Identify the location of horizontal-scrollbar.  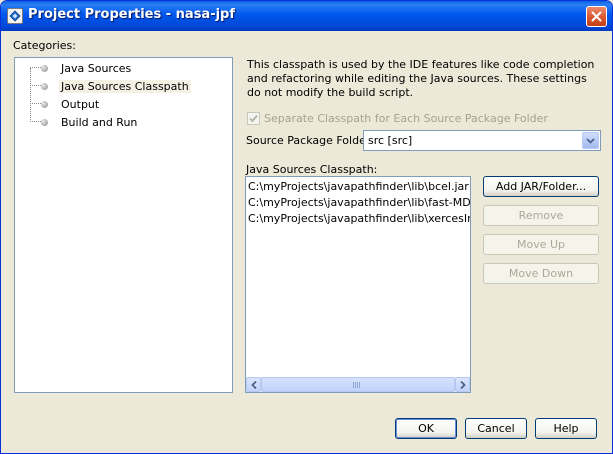
(358, 384).